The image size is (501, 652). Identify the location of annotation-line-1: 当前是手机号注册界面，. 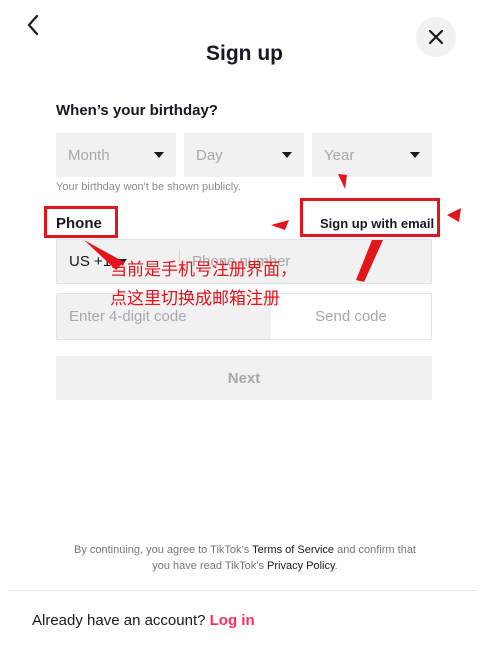
(203, 270).